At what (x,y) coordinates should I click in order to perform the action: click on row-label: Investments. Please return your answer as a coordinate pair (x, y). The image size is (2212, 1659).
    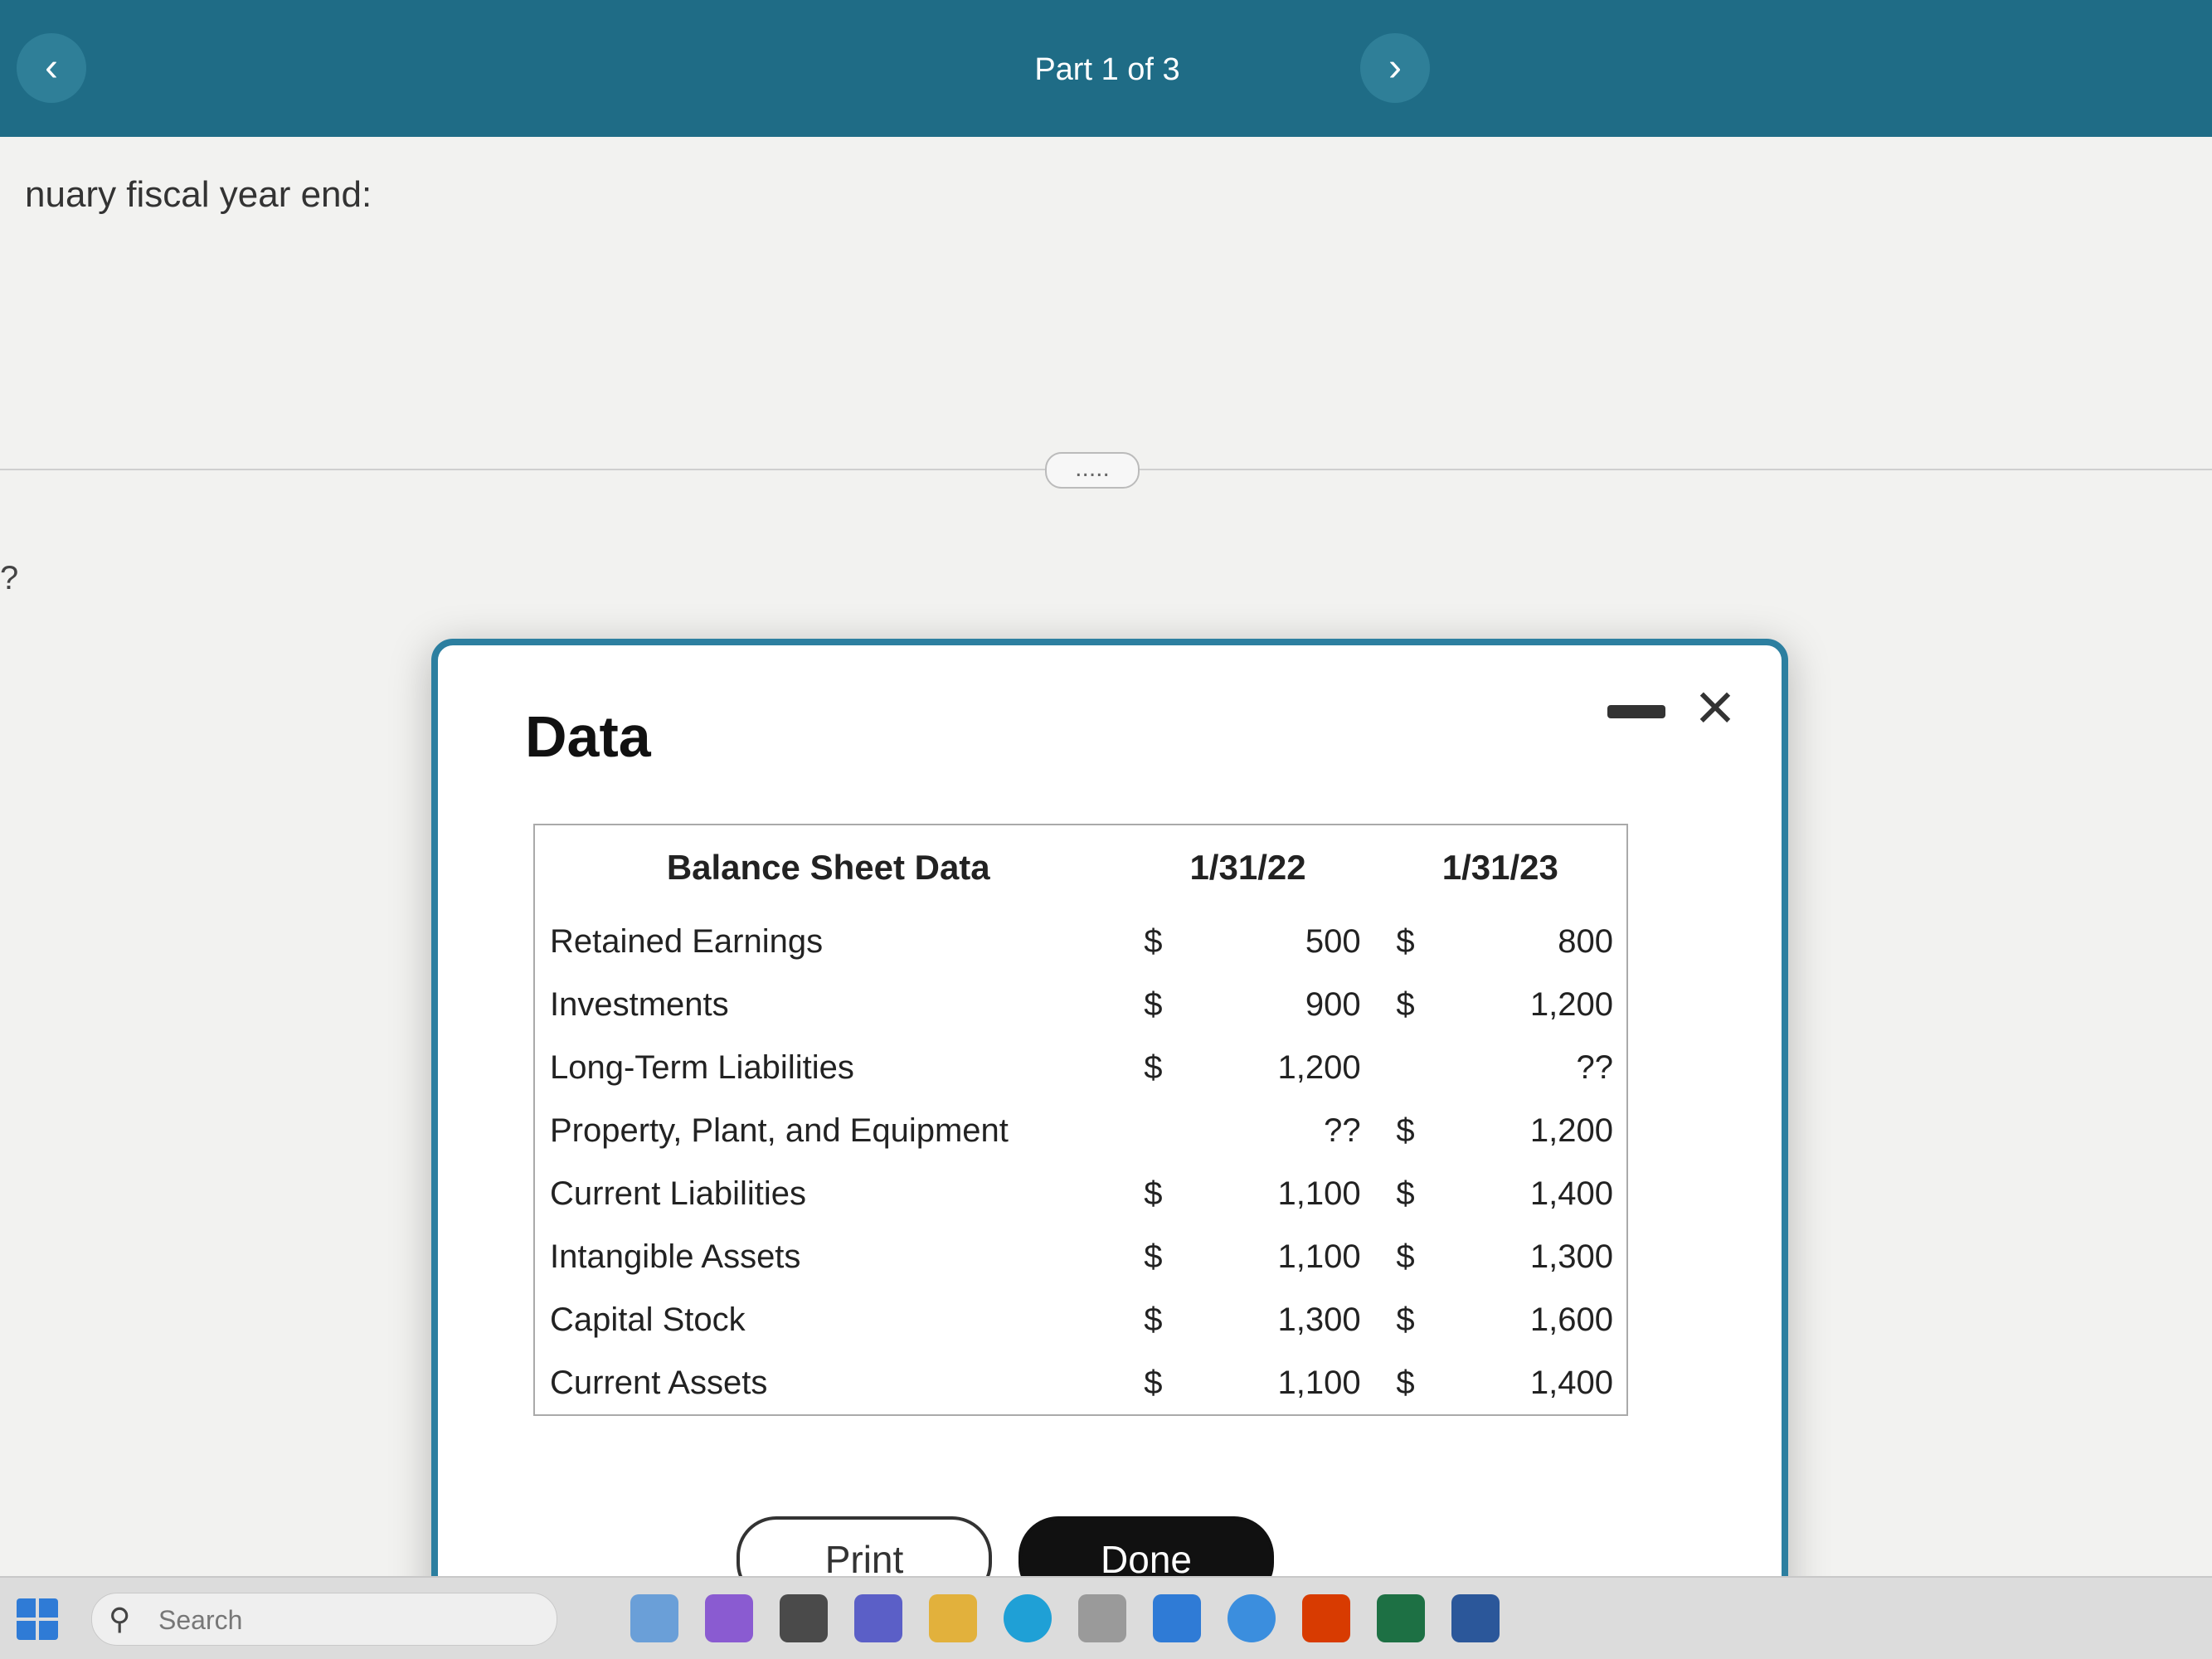
    Looking at the image, I should click on (640, 1004).